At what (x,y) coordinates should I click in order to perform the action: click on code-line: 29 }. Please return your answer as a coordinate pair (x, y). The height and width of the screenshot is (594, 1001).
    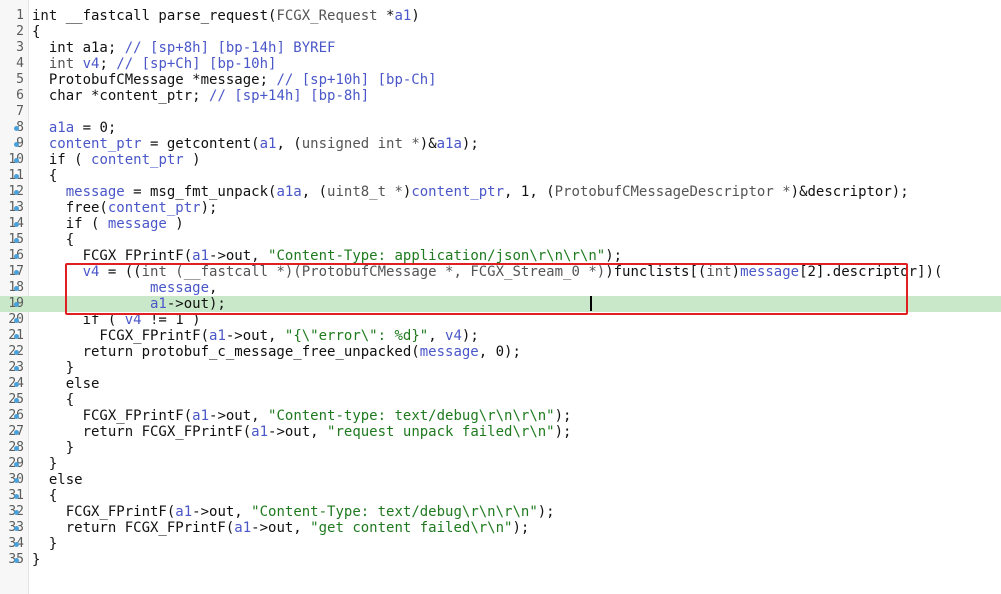
    Looking at the image, I should click on (500, 464).